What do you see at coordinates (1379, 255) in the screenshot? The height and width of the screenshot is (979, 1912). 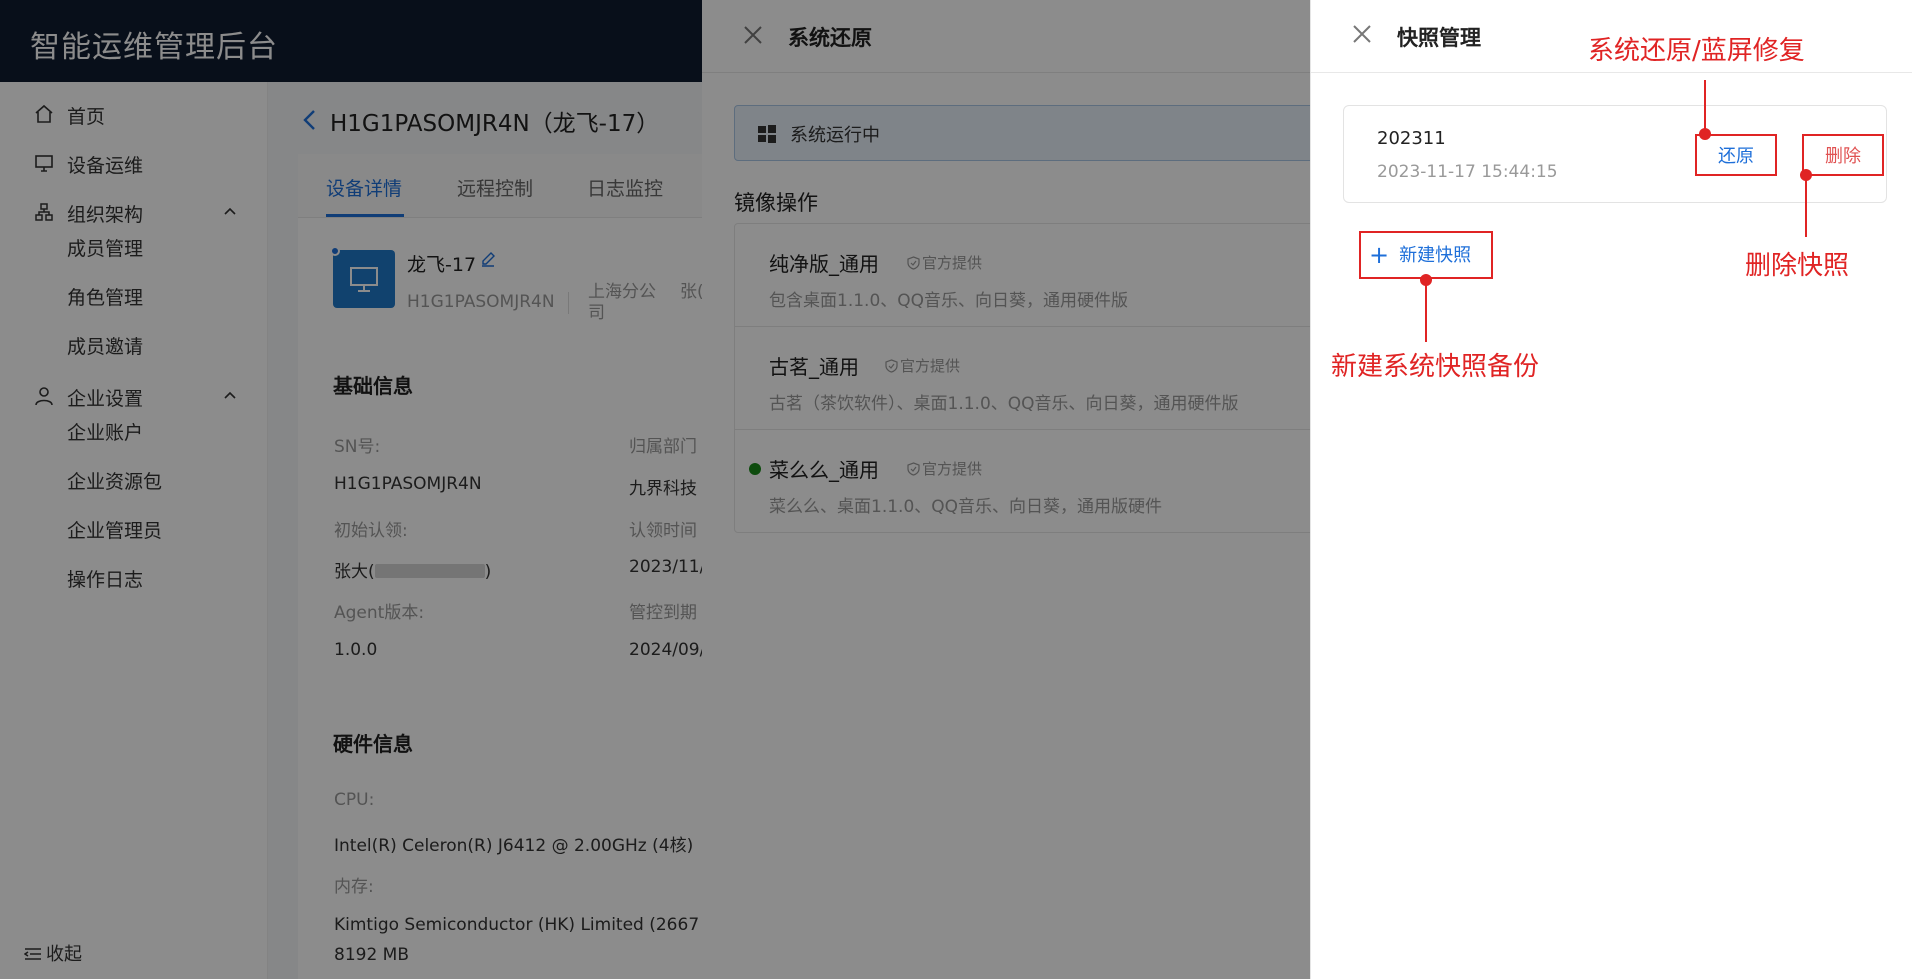 I see `plus-icon: +` at bounding box center [1379, 255].